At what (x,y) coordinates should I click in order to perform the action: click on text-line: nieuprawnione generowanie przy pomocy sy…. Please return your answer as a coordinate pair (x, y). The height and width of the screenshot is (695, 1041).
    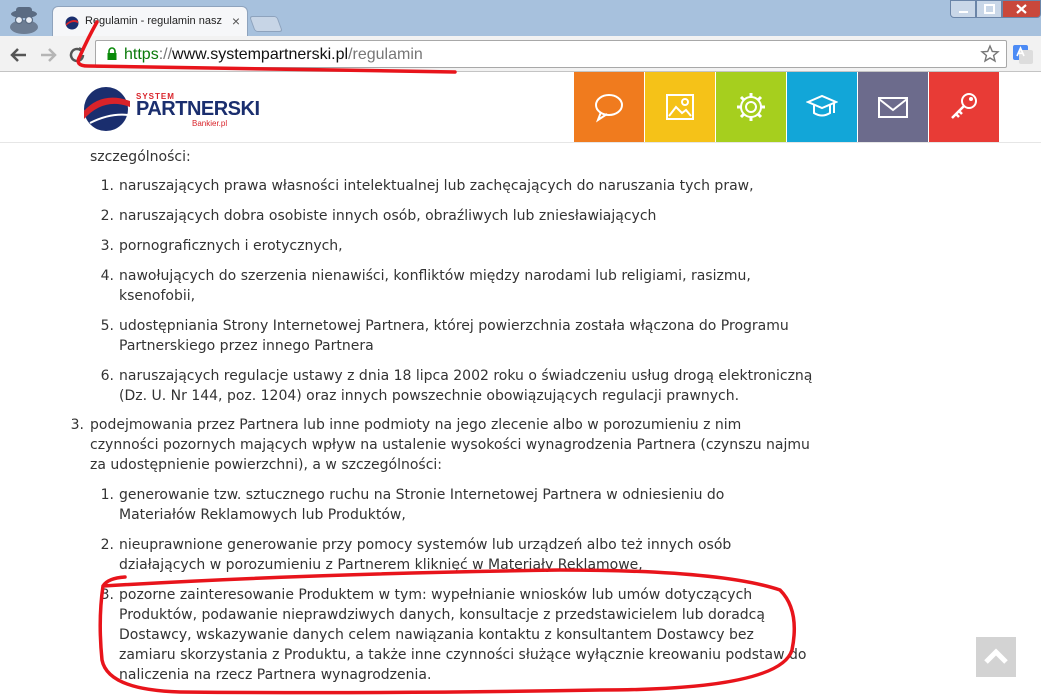
    Looking at the image, I should click on (425, 545).